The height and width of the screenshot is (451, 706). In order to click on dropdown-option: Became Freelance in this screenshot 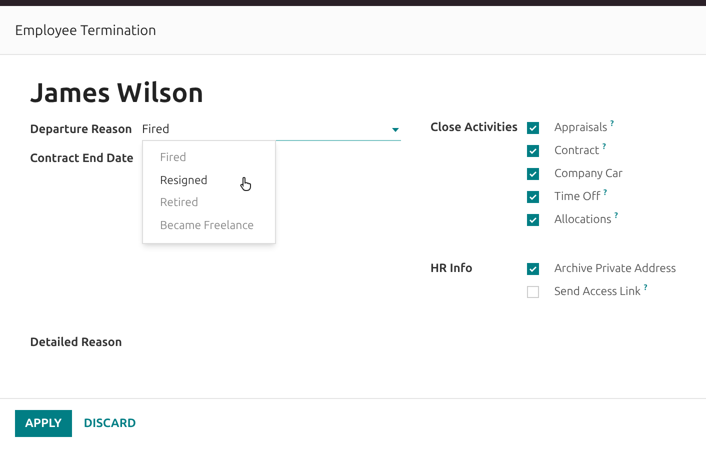, I will do `click(207, 225)`.